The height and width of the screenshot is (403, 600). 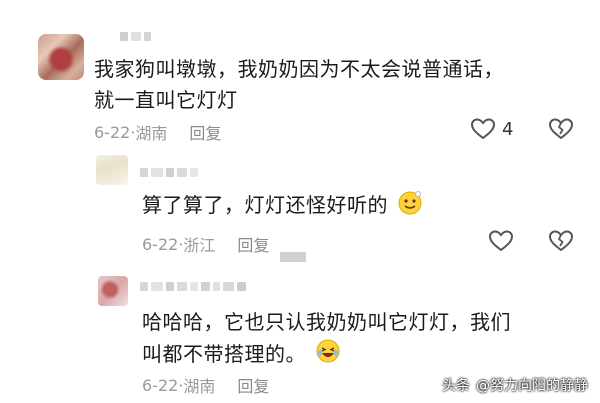 I want to click on comment-location: 浙江, so click(x=199, y=245).